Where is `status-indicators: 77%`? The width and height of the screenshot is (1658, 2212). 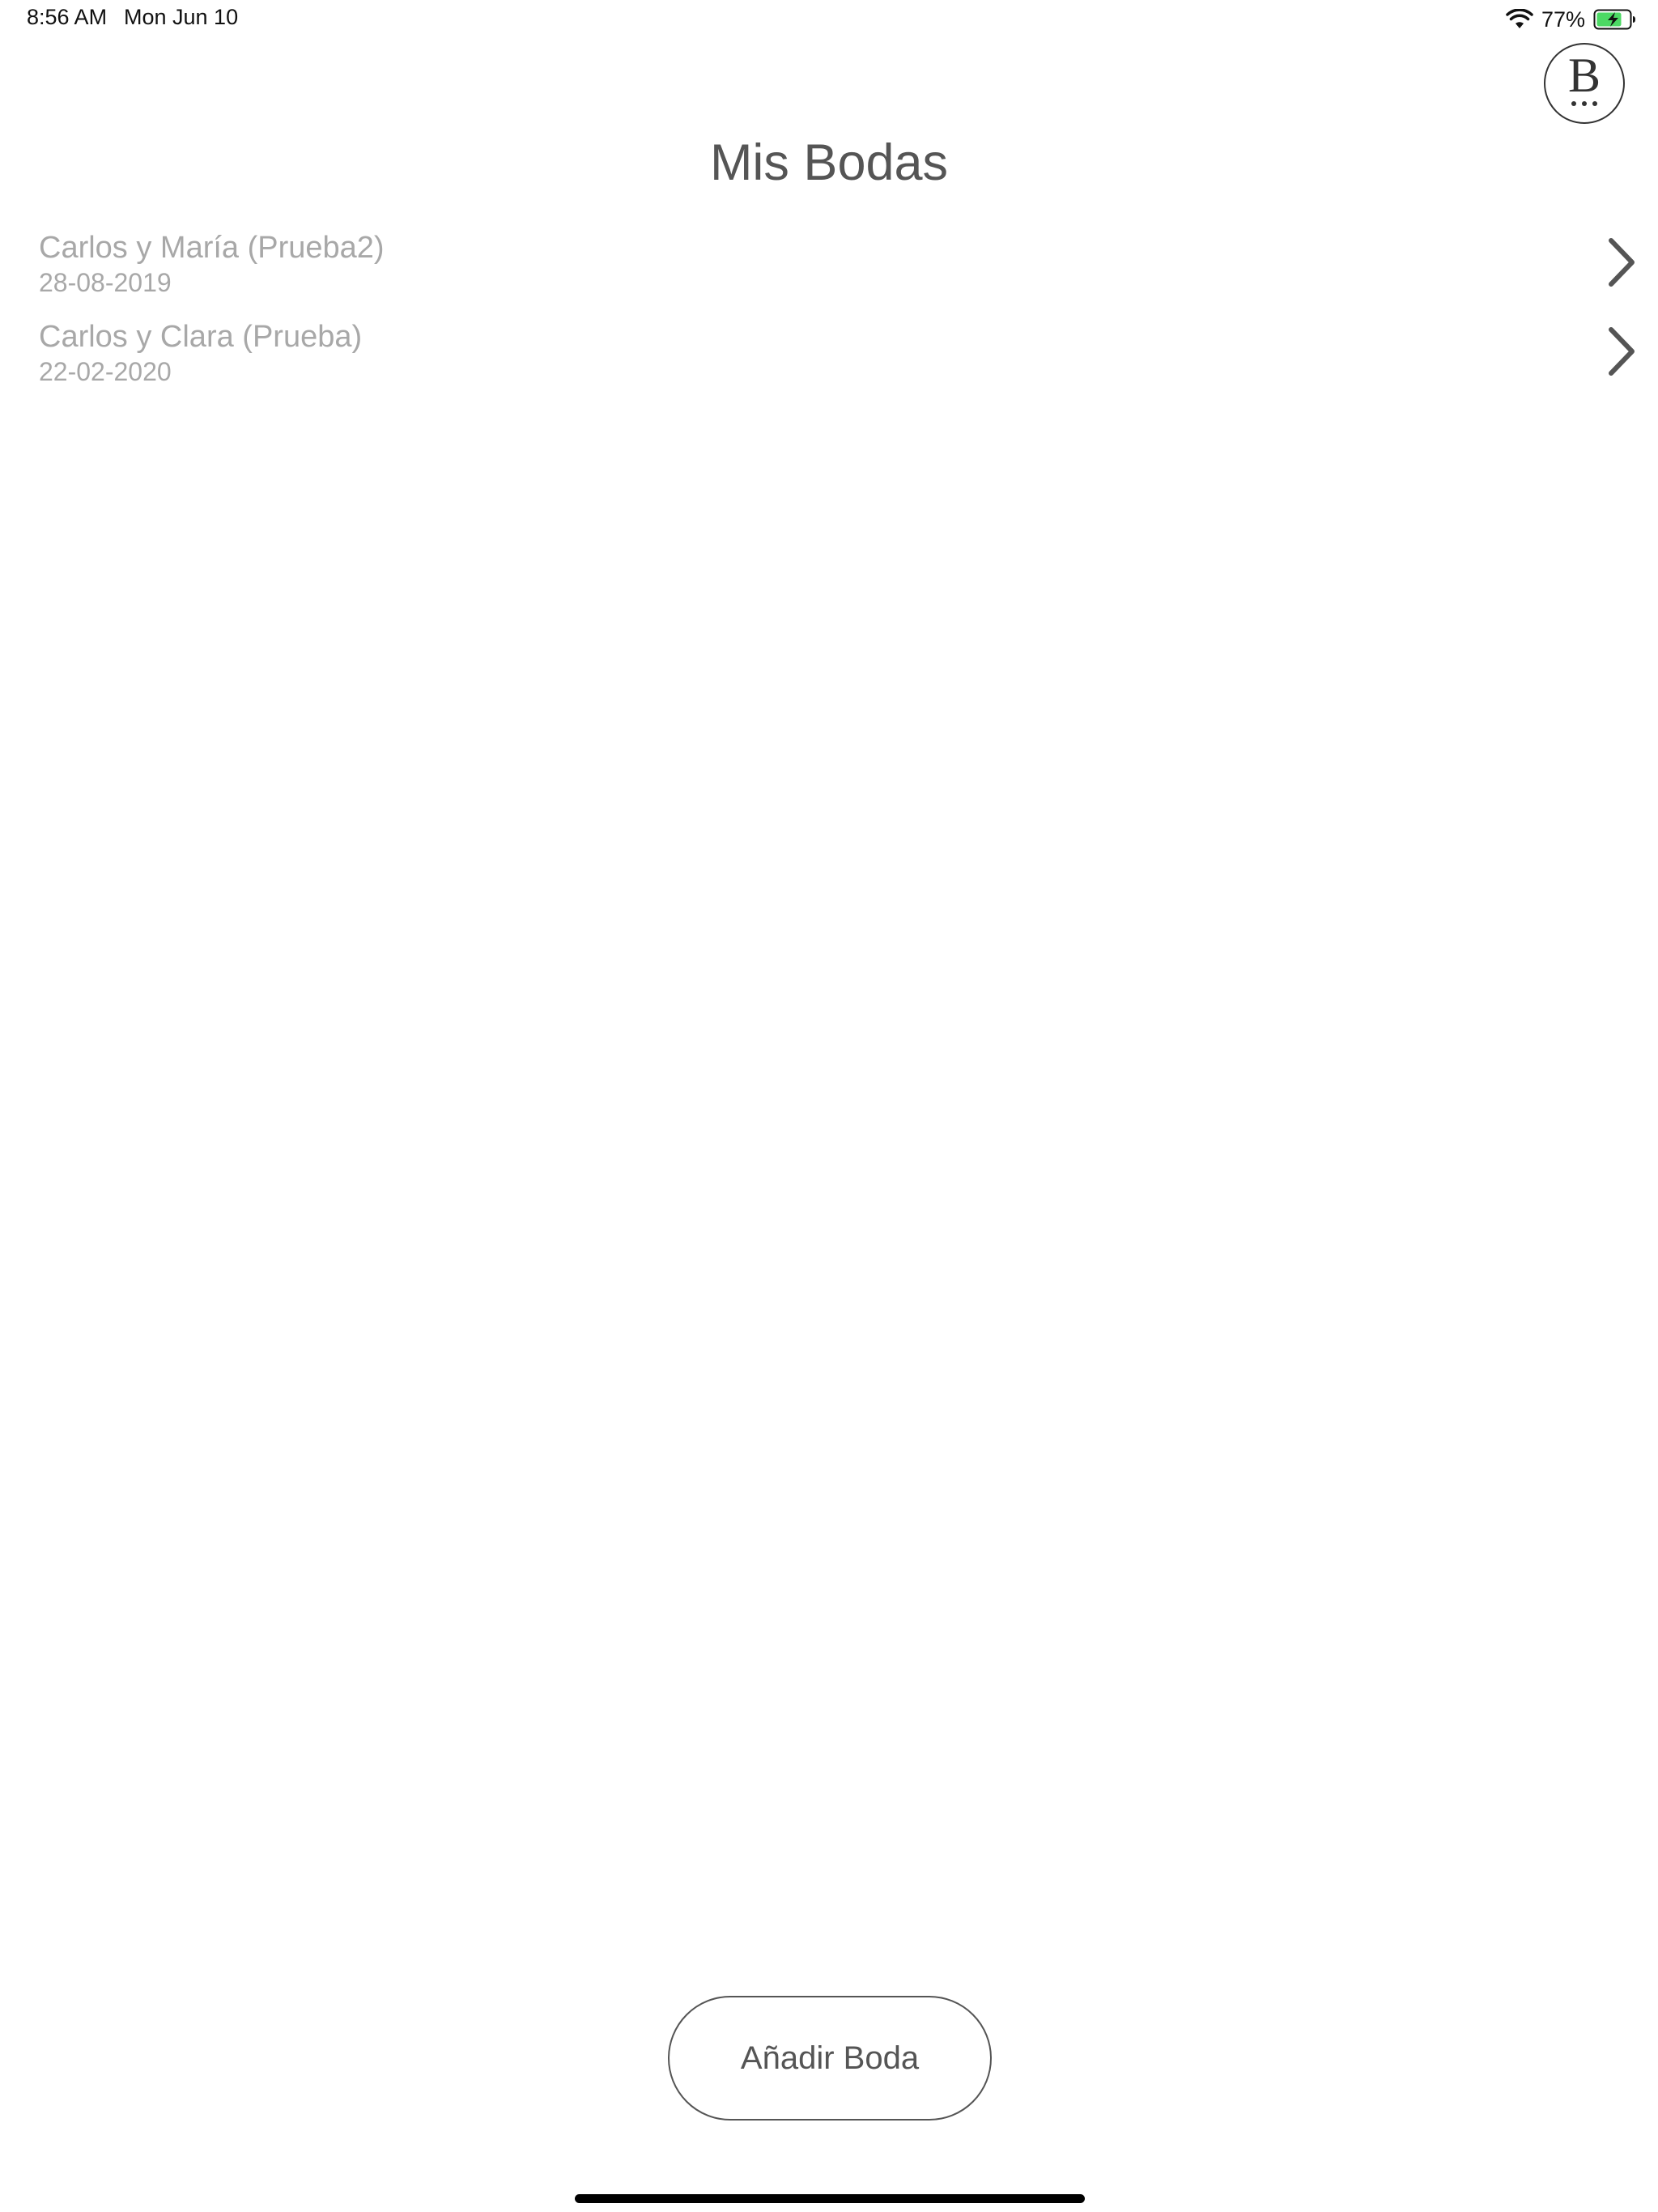 status-indicators: 77% is located at coordinates (1571, 19).